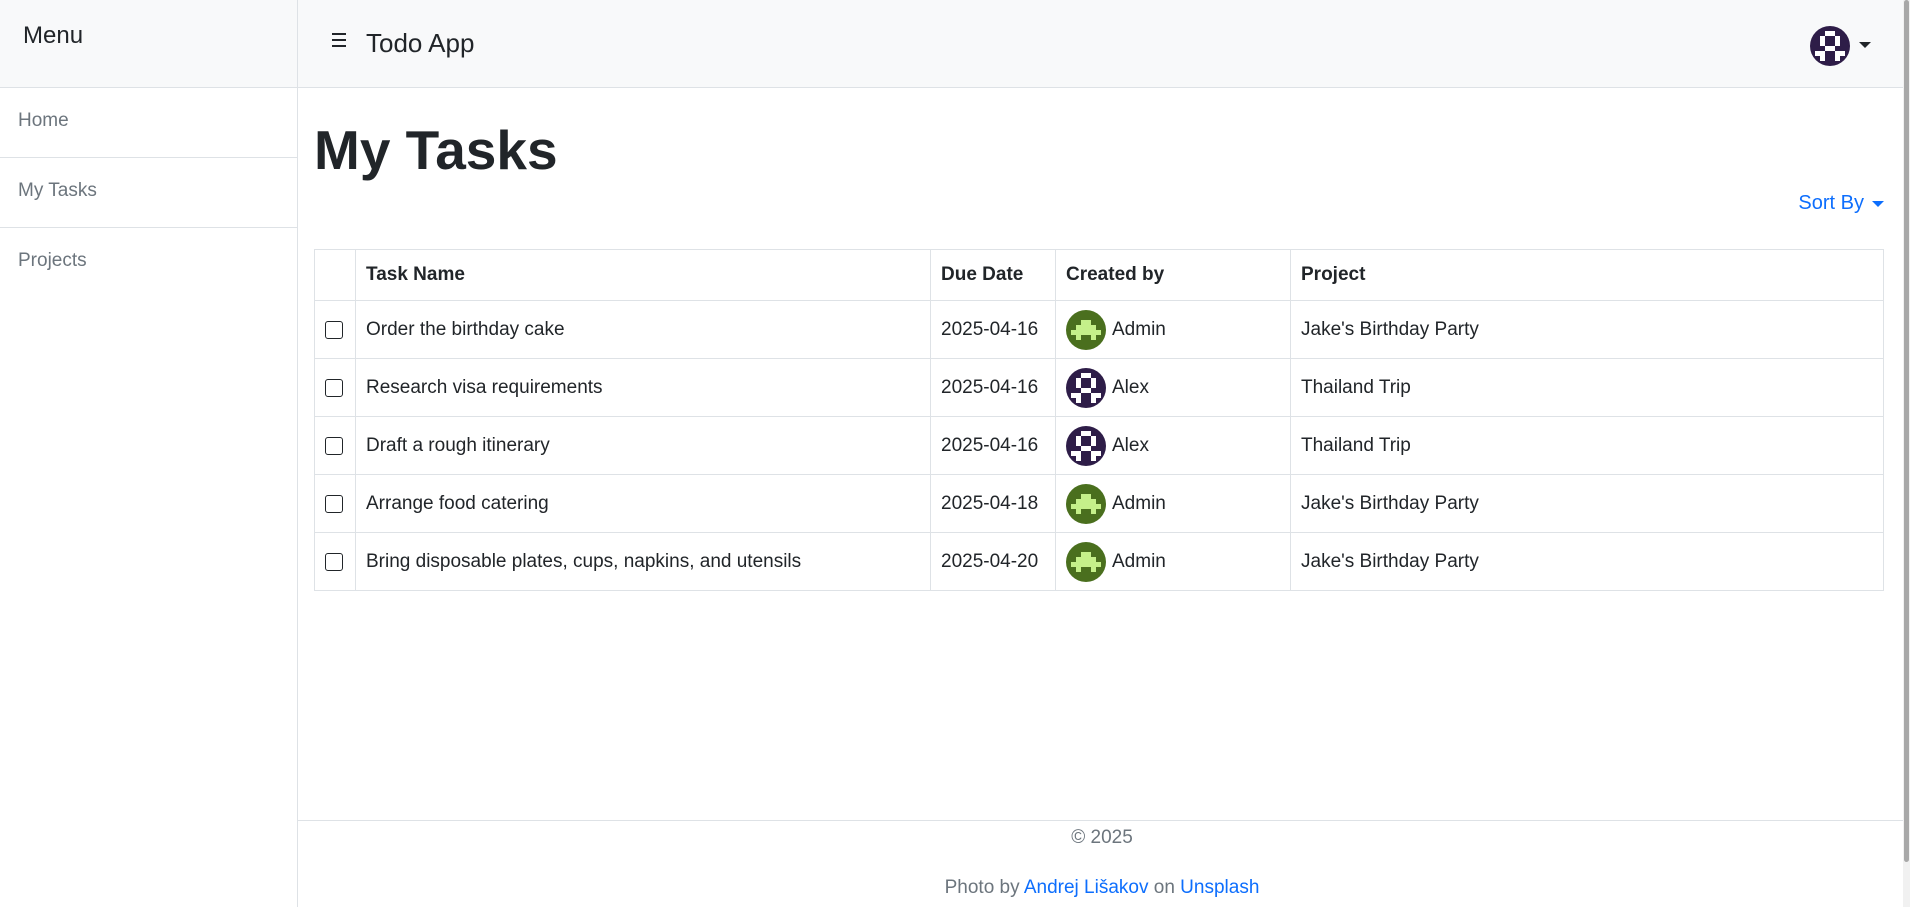  Describe the element at coordinates (982, 887) in the screenshot. I see `photo-credit-prefix: Photo by` at that location.